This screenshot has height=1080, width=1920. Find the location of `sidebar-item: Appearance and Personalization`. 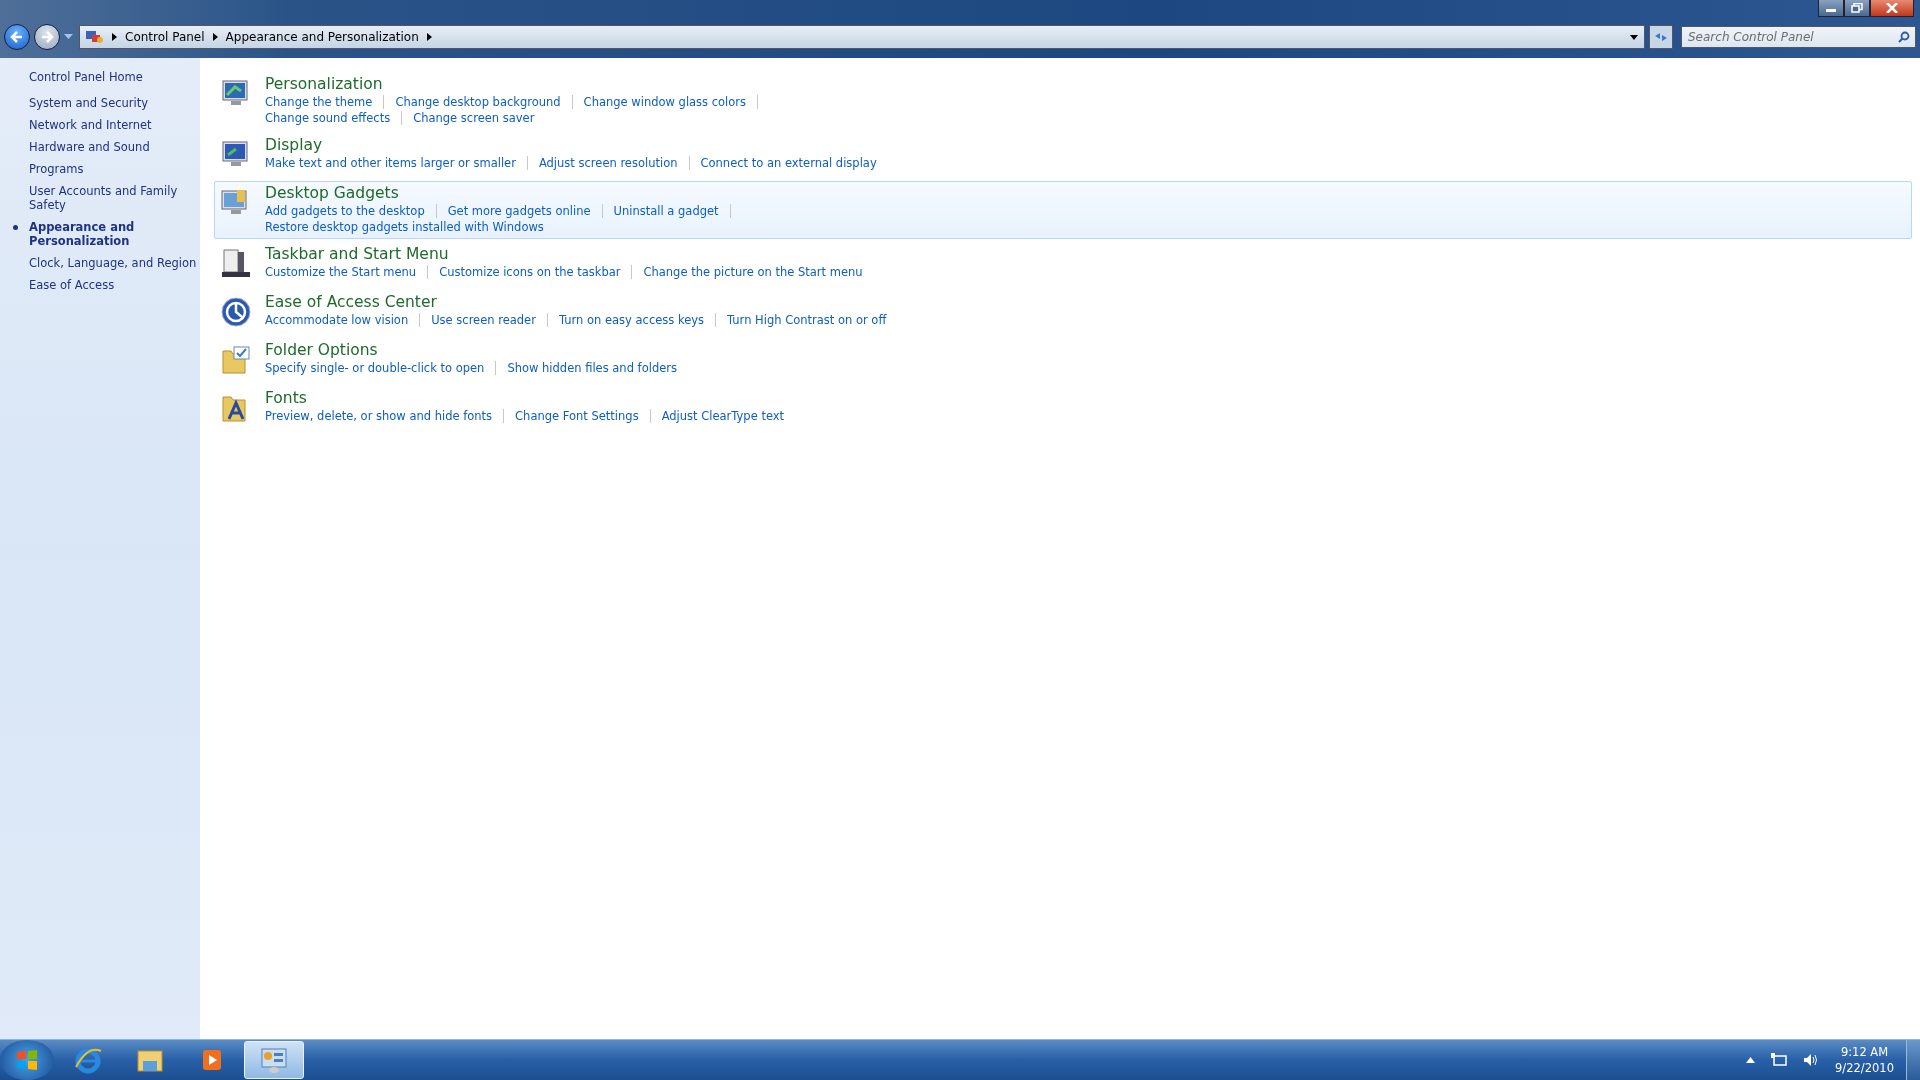

sidebar-item: Appearance and Personalization is located at coordinates (114, 234).